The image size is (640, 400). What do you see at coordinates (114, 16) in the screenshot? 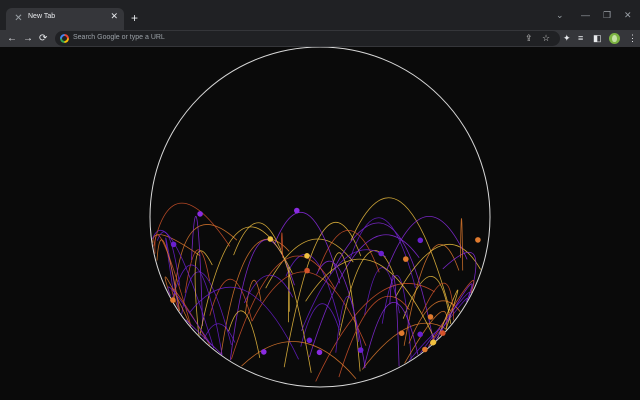
I see `tab-close-icon: ✕` at bounding box center [114, 16].